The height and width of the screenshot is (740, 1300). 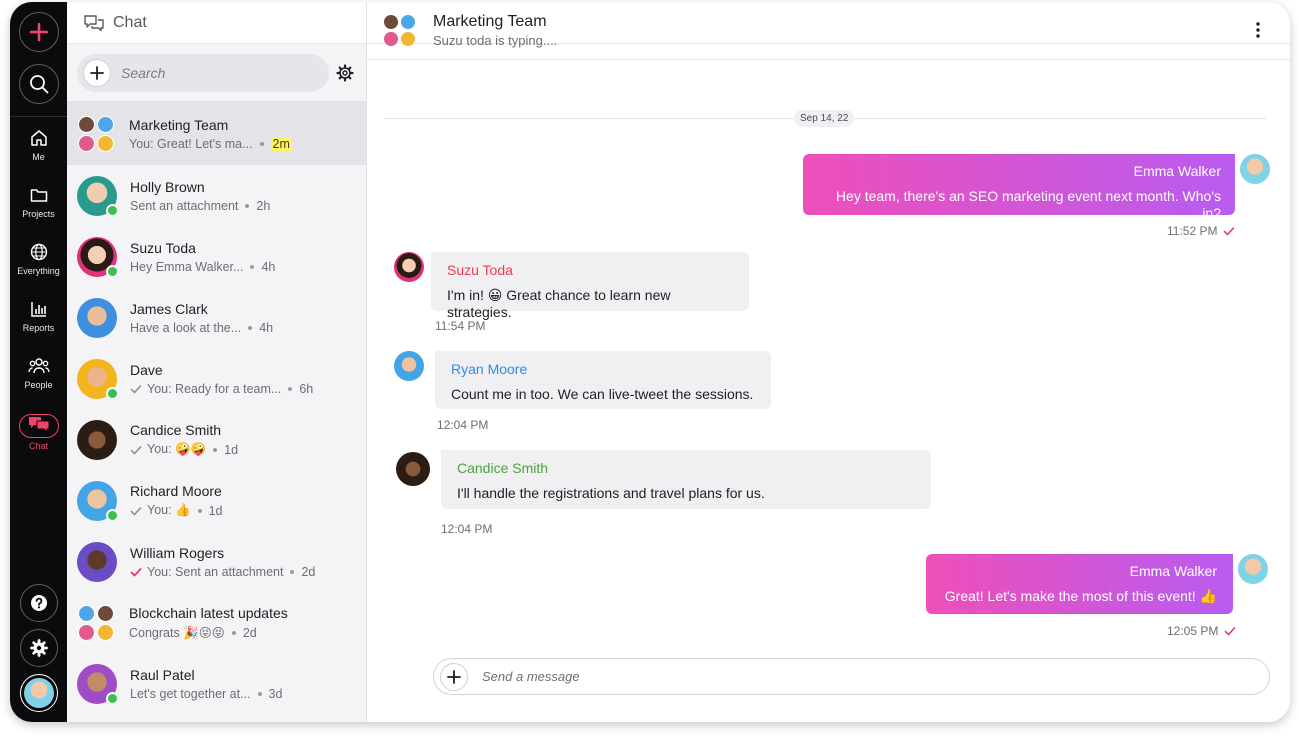 What do you see at coordinates (216, 317) in the screenshot?
I see `conversation-item: James Clark Have a look at the... 4h` at bounding box center [216, 317].